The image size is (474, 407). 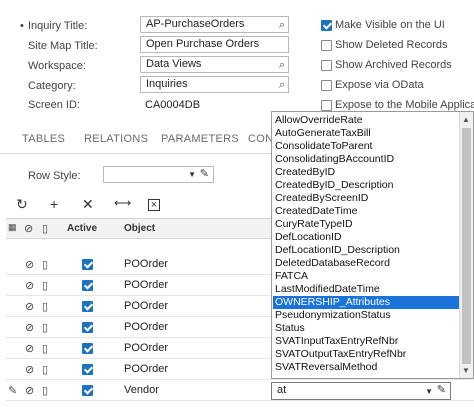 What do you see at coordinates (167, 84) in the screenshot?
I see `category-value: Inquiries` at bounding box center [167, 84].